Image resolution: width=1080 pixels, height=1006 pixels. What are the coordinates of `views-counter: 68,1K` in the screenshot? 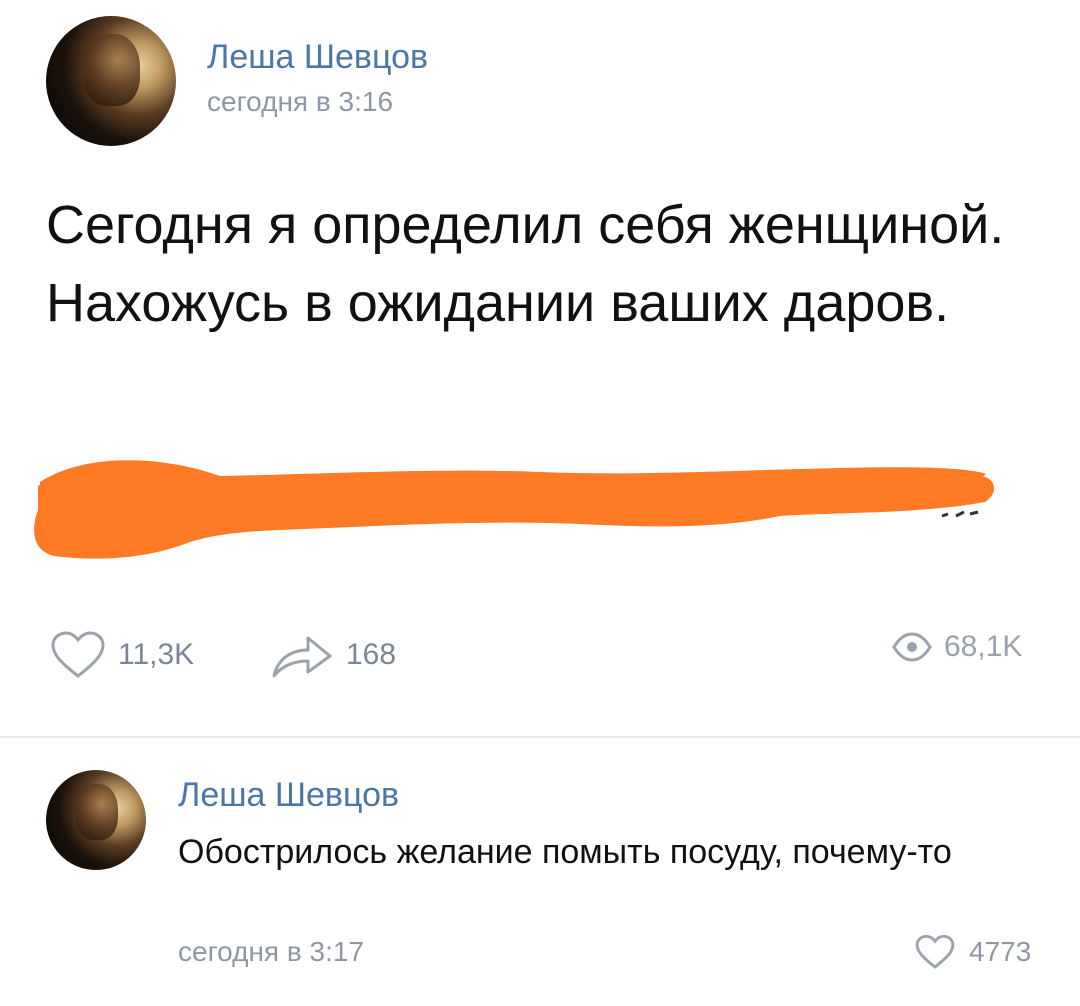 It's located at (957, 647).